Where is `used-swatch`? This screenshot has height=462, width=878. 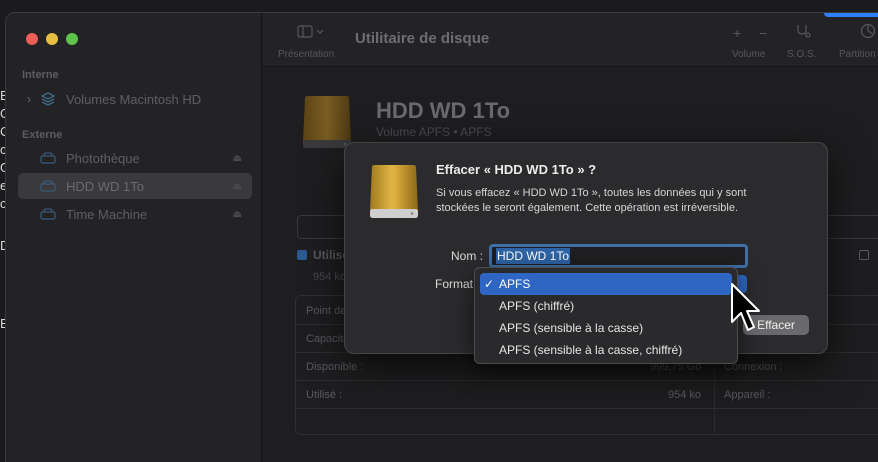 used-swatch is located at coordinates (302, 255).